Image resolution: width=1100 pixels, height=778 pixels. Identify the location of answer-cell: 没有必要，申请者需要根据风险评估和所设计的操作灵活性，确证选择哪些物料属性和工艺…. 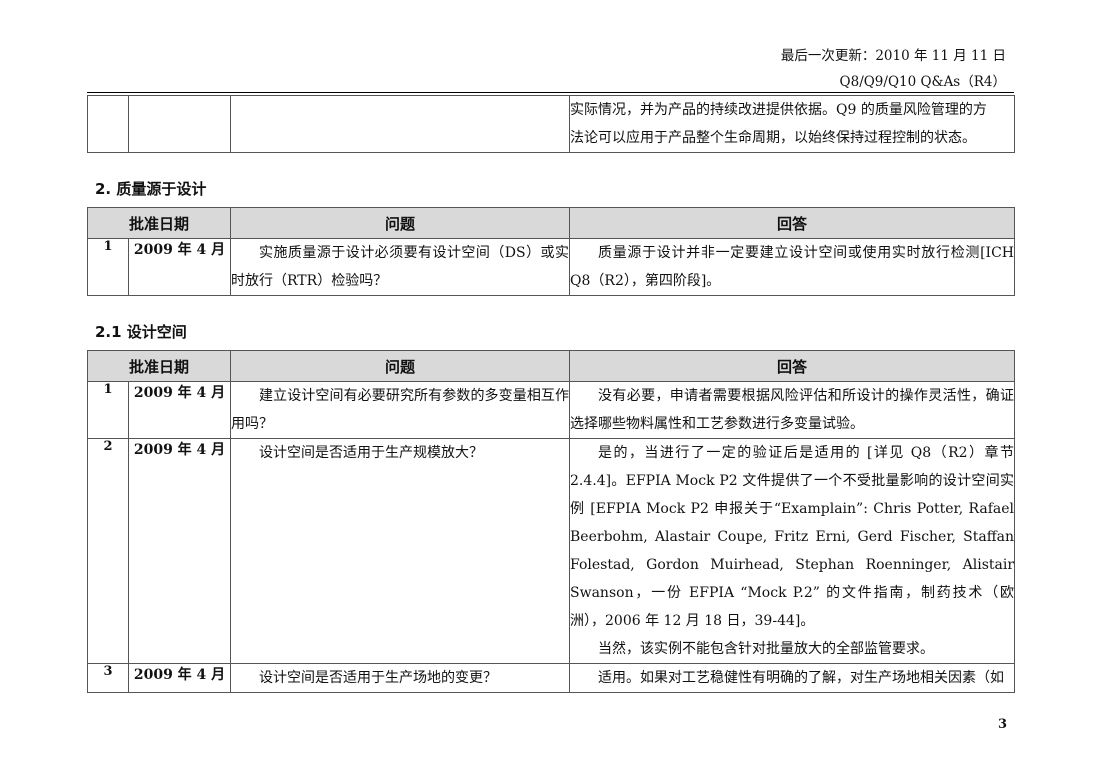
(792, 410).